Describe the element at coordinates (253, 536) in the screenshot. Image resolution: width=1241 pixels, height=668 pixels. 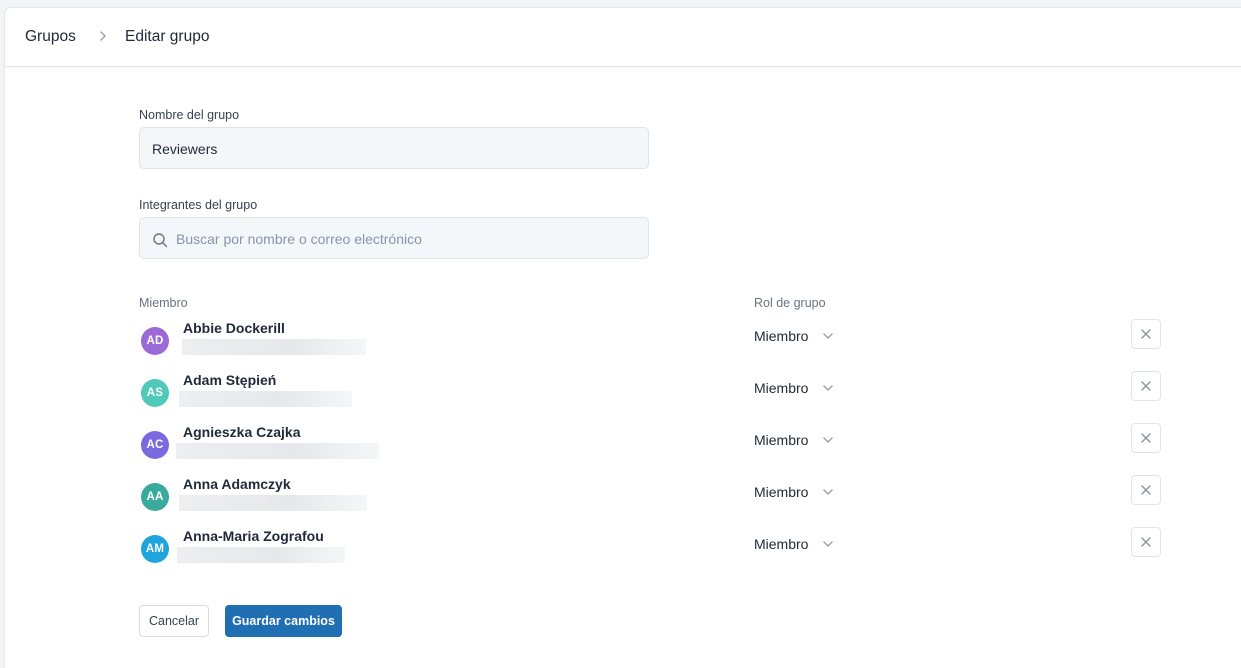
I see `member-name: Anna-Maria Zografou` at that location.